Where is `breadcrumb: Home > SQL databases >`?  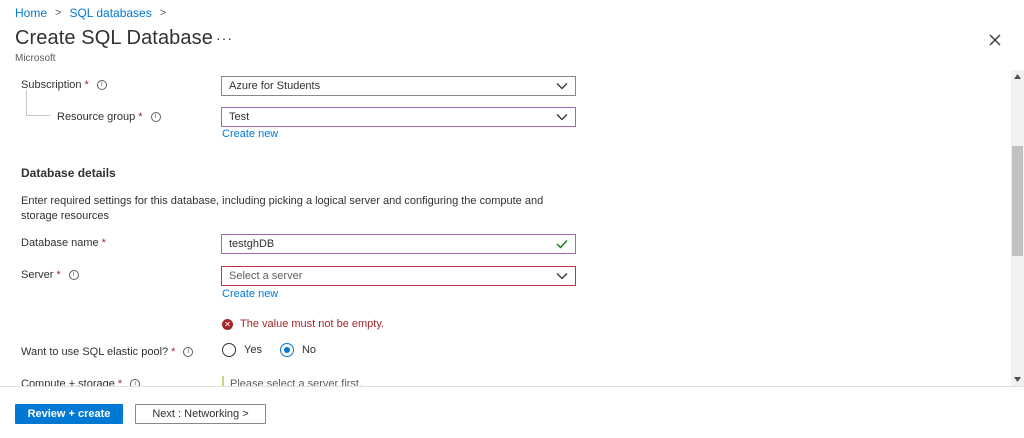 breadcrumb: Home > SQL databases > is located at coordinates (94, 13).